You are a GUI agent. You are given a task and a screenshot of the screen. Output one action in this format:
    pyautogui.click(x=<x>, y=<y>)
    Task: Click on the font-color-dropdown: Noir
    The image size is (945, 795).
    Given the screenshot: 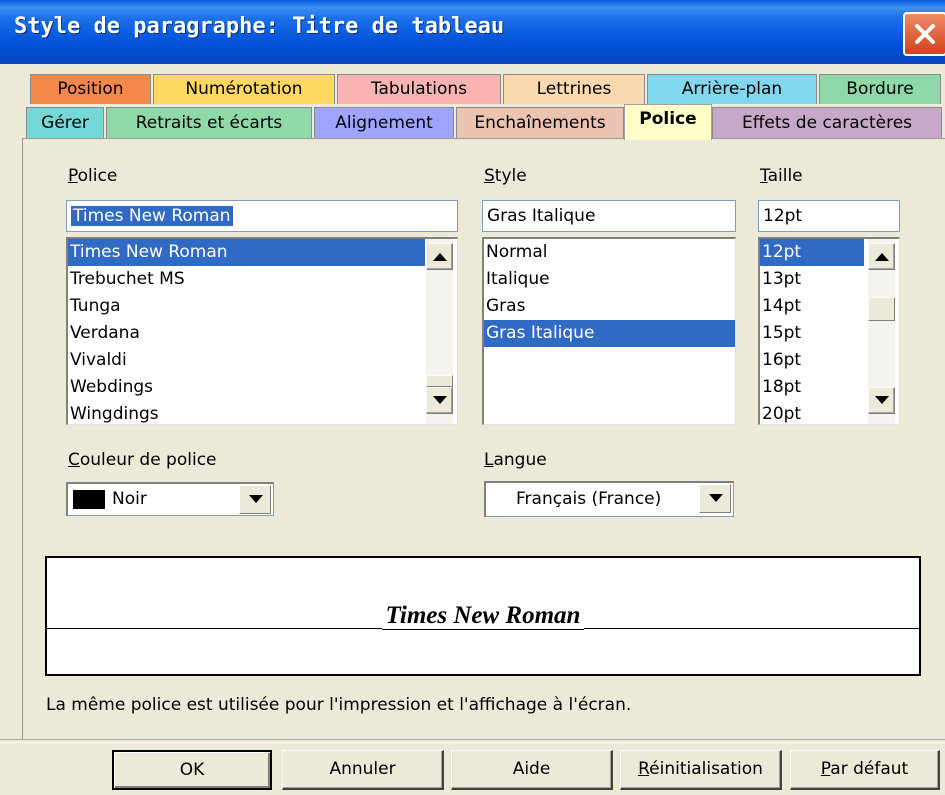 What is the action you would take?
    pyautogui.click(x=170, y=499)
    